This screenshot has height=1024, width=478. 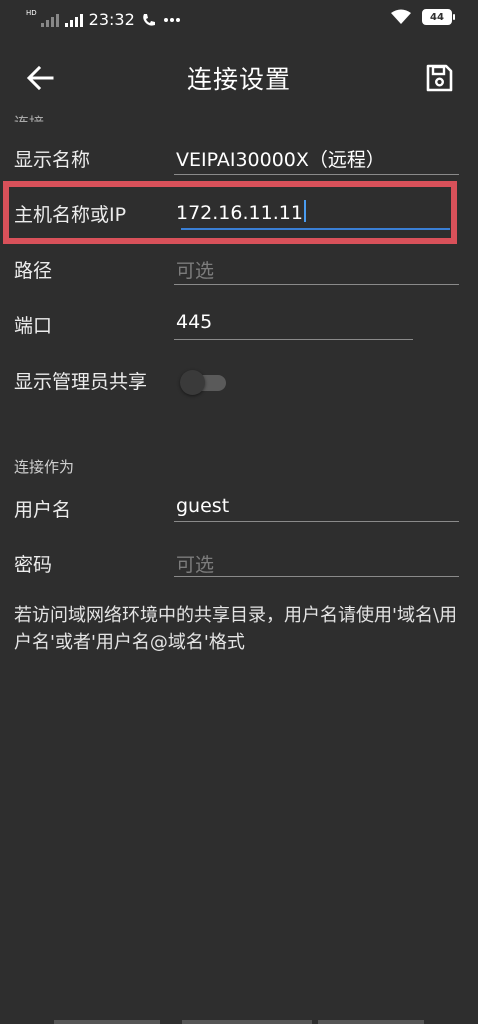 I want to click on battery-indicator: 44, so click(x=438, y=17).